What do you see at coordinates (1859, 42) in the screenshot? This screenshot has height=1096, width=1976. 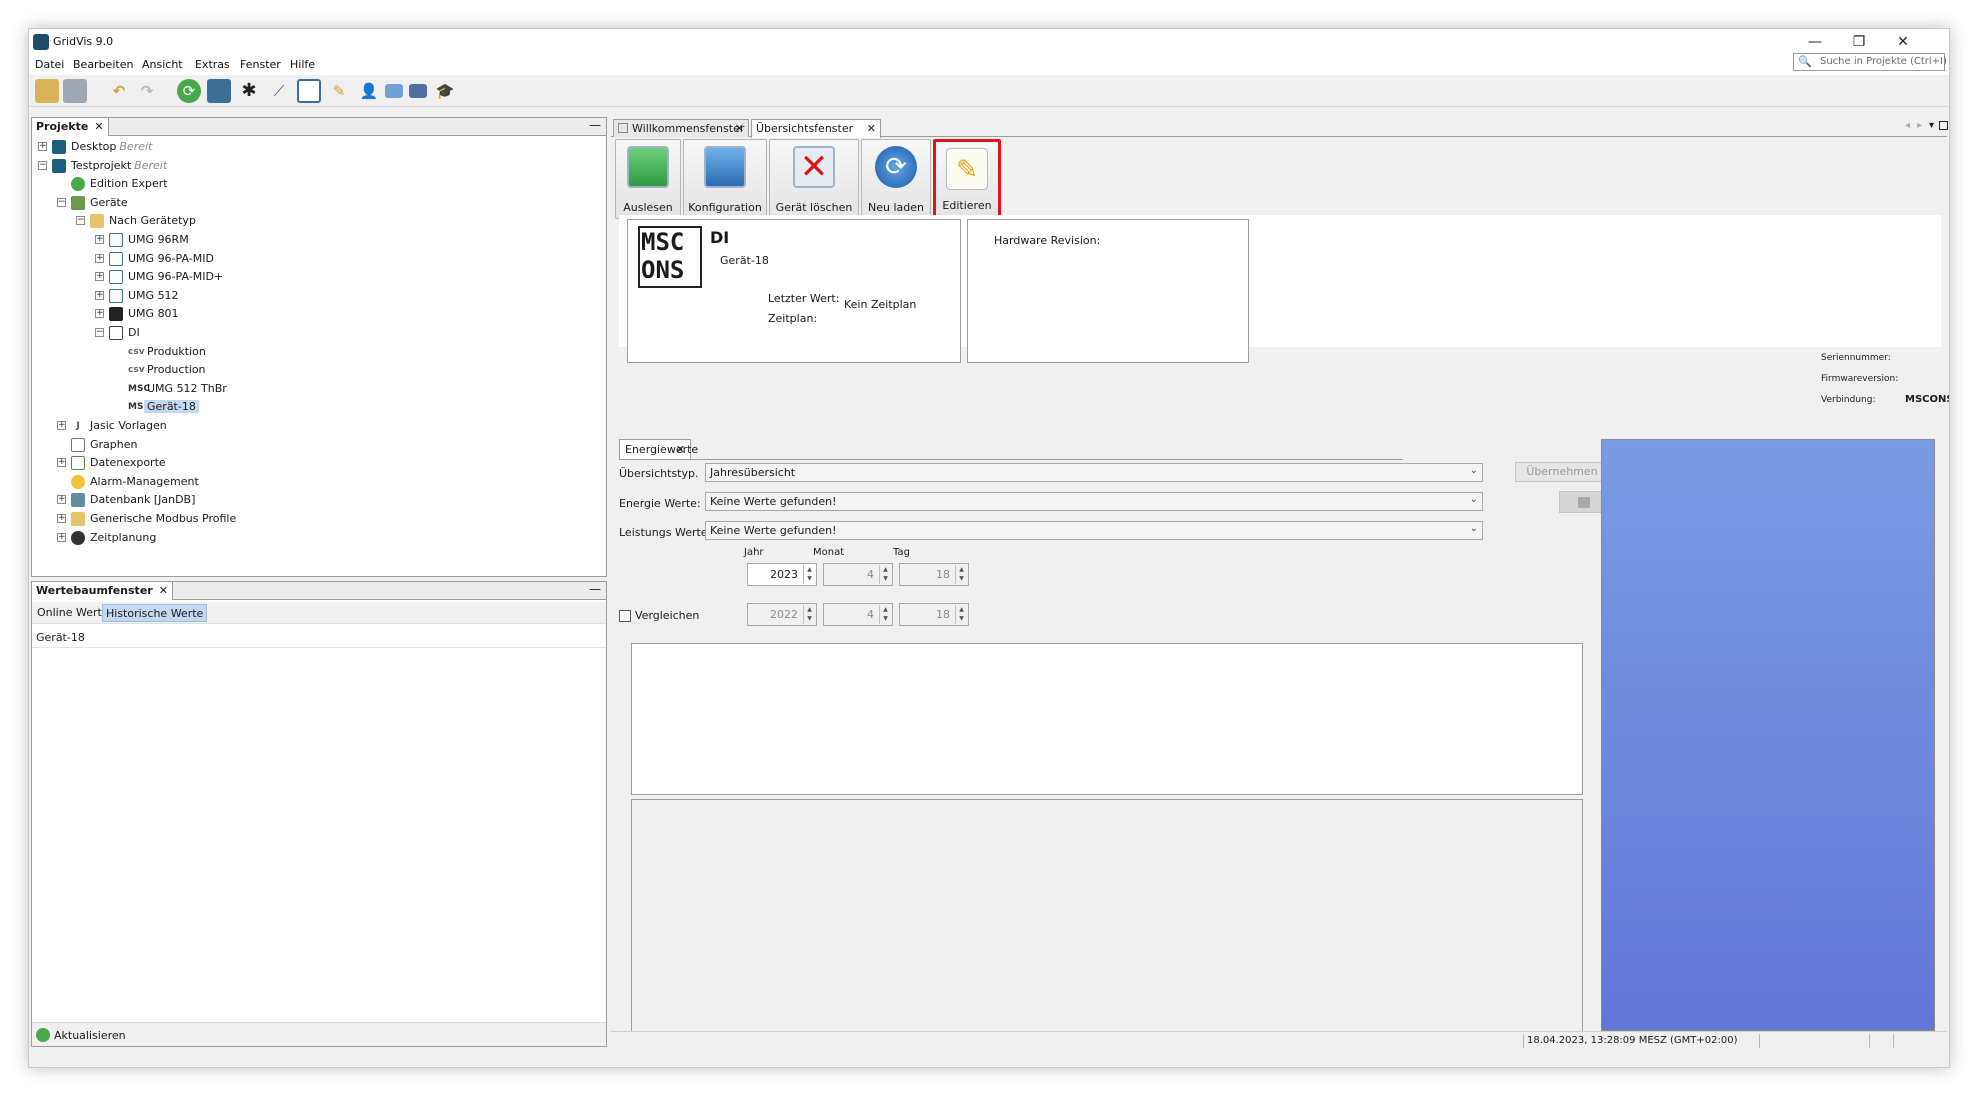 I see `restore-button: ❐` at bounding box center [1859, 42].